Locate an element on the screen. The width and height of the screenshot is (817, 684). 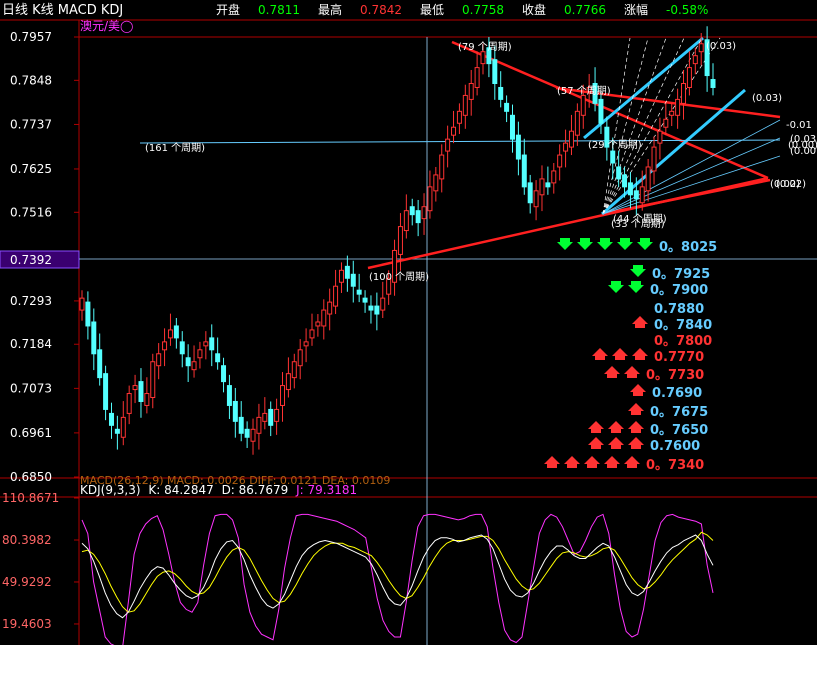
cycle-label: (161 个周期) is located at coordinates (175, 148).